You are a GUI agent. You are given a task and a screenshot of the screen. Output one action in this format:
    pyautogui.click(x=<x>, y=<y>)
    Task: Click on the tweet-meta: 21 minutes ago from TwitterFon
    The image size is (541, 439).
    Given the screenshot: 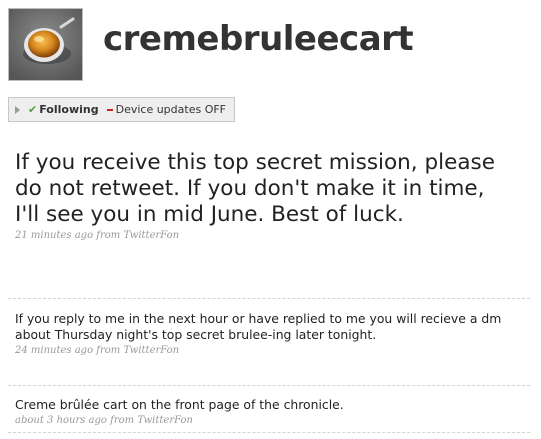 What is the action you would take?
    pyautogui.click(x=265, y=235)
    